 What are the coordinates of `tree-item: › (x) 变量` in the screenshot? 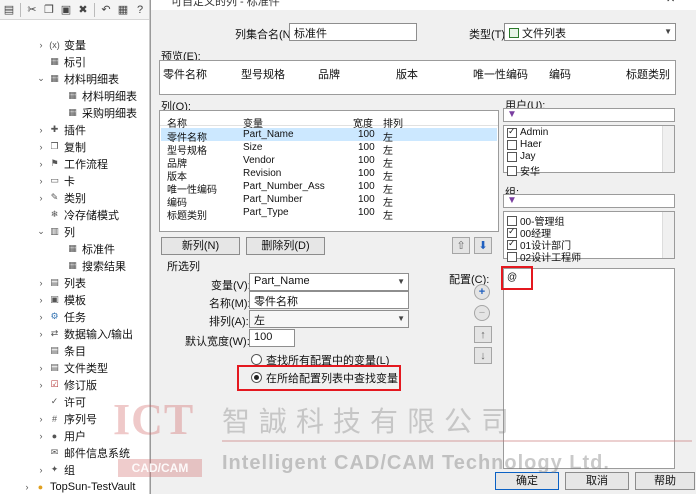 It's located at (61, 44).